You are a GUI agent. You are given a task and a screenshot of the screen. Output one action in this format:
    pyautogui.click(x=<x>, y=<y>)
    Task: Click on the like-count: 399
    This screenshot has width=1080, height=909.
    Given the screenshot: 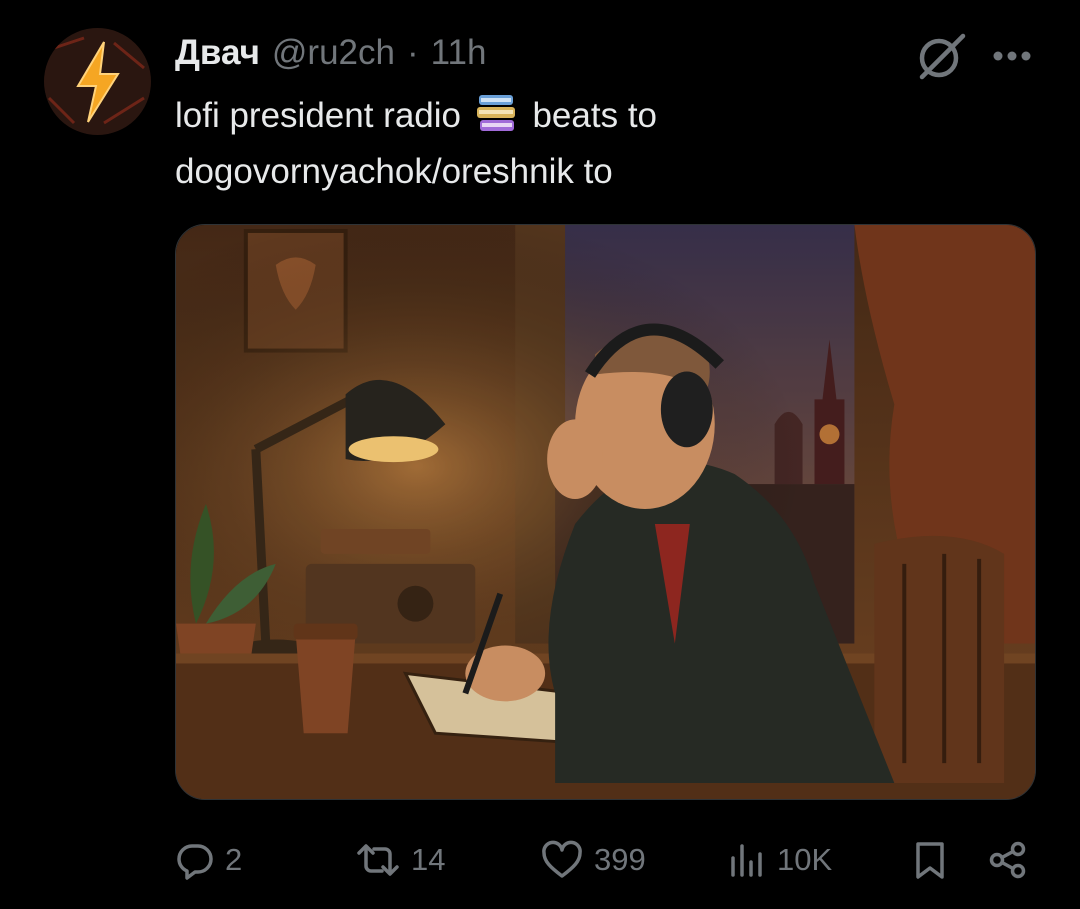 What is the action you would take?
    pyautogui.click(x=620, y=859)
    